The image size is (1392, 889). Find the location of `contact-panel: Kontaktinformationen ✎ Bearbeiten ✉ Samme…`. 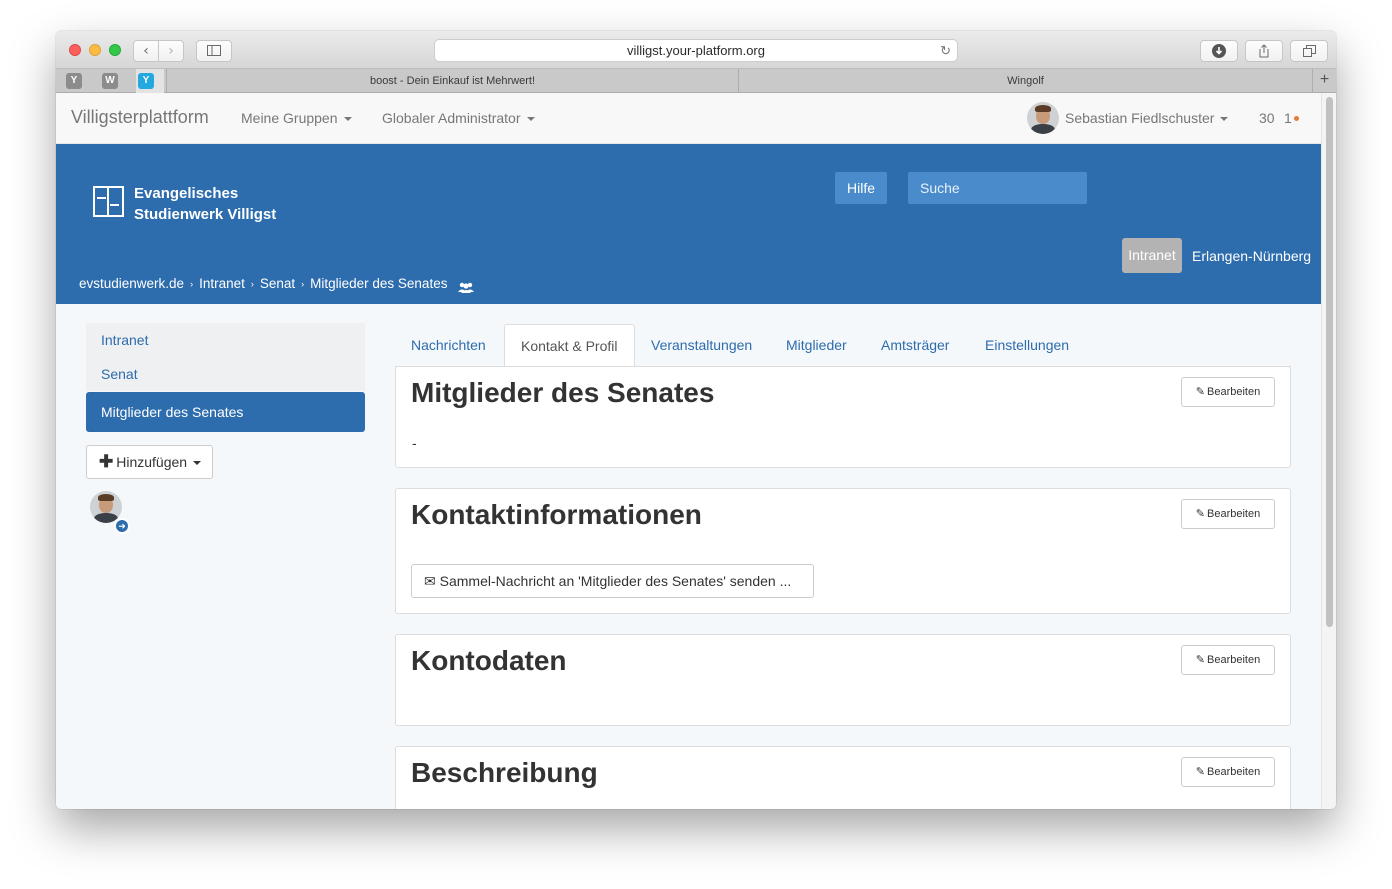

contact-panel: Kontaktinformationen ✎ Bearbeiten ✉ Samme… is located at coordinates (843, 551).